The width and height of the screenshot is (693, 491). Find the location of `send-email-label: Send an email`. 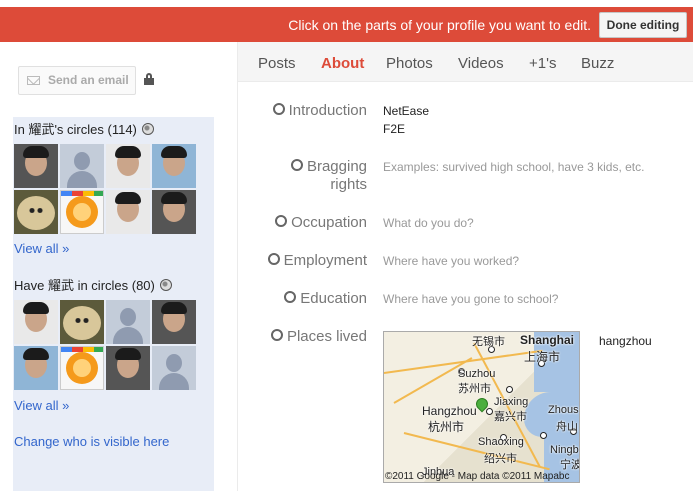

send-email-label: Send an email is located at coordinates (88, 80).